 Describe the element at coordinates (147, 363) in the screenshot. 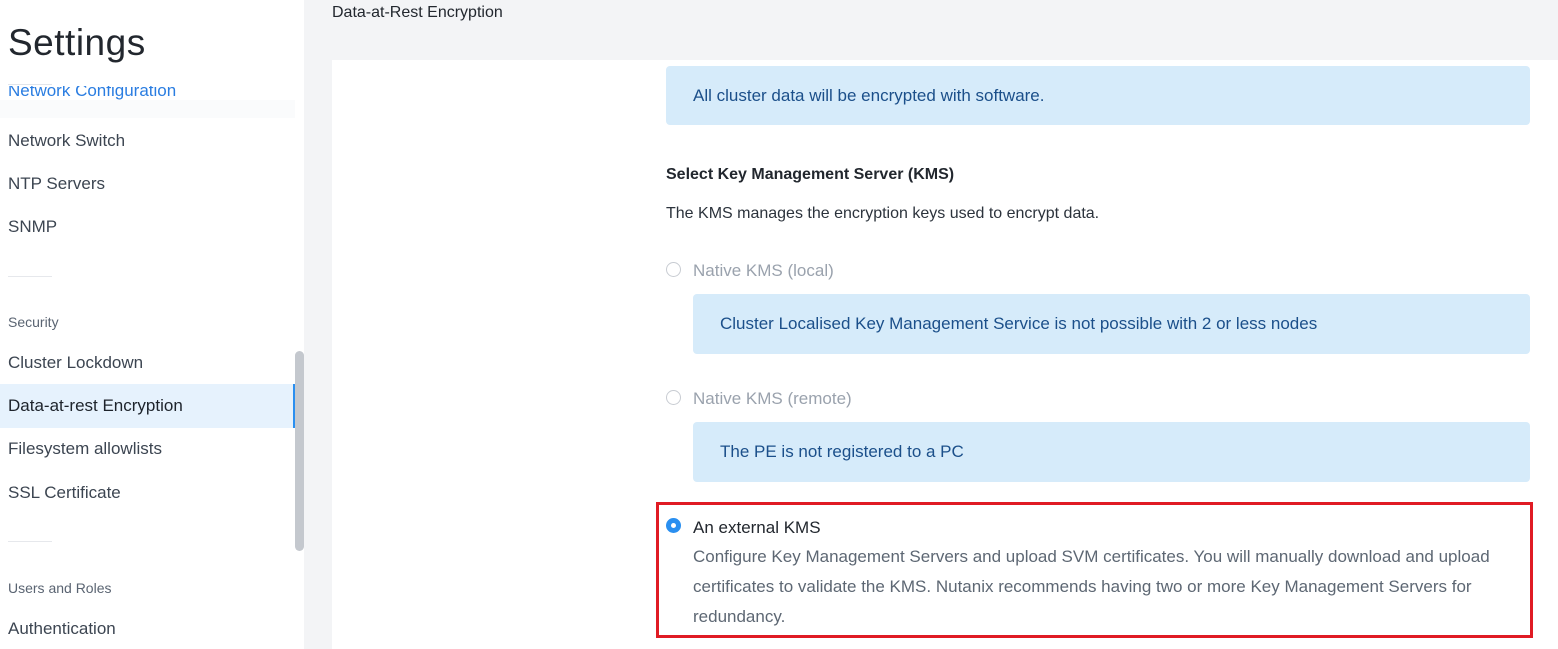

I see `sidebar-item-cluster-lockdown: Cluster Lockdown` at that location.